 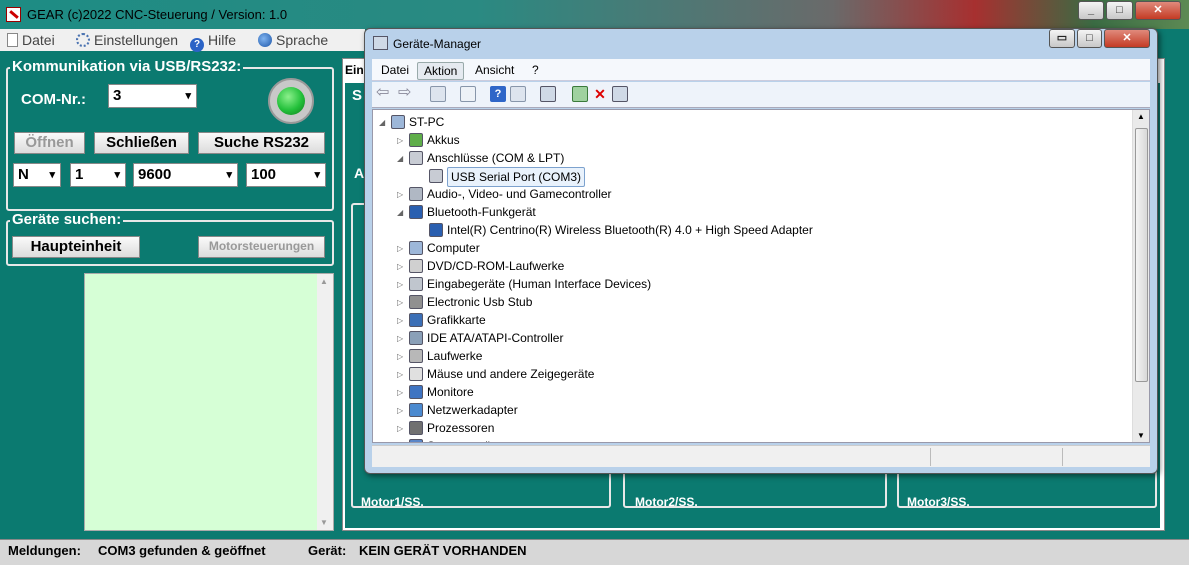 What do you see at coordinates (752, 266) in the screenshot?
I see `tree-row: ▷ DVD/CD-ROM-Laufwerke` at bounding box center [752, 266].